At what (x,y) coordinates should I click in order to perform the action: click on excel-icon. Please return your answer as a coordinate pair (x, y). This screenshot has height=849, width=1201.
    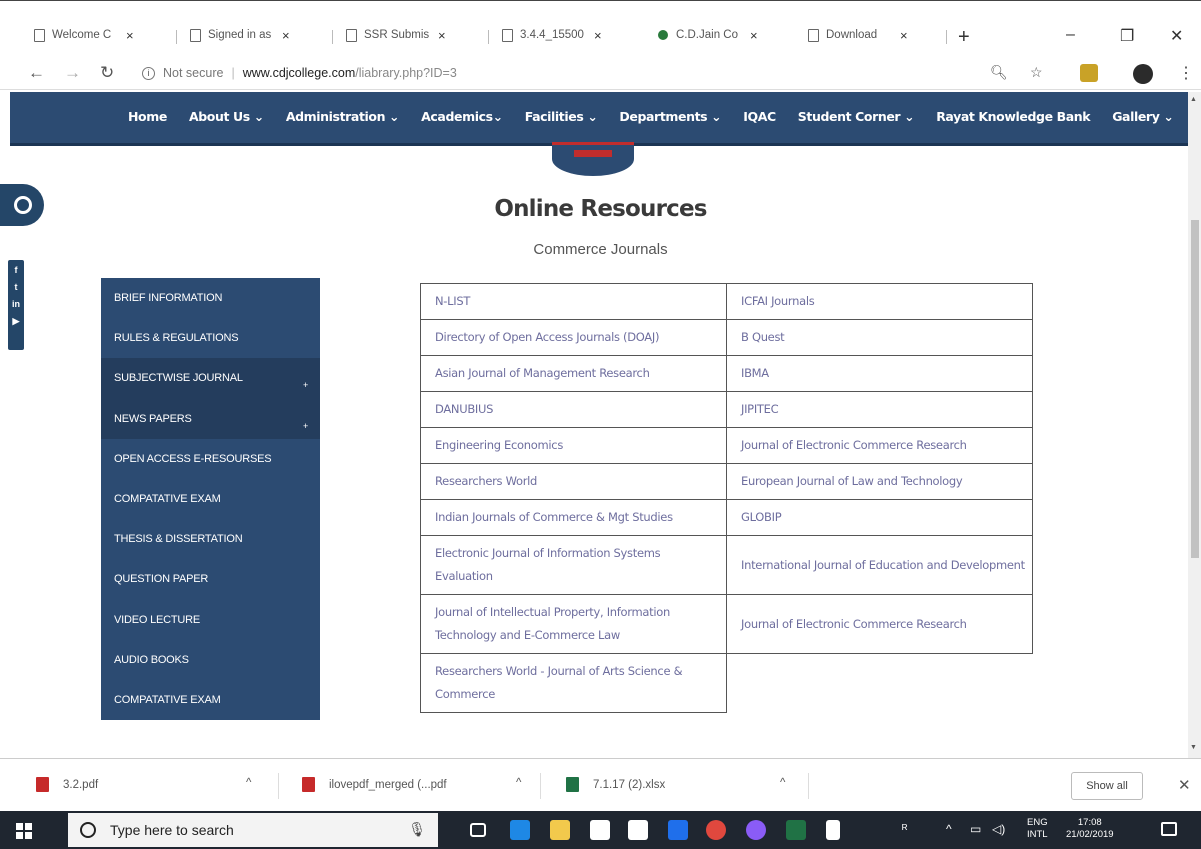
    Looking at the image, I should click on (796, 830).